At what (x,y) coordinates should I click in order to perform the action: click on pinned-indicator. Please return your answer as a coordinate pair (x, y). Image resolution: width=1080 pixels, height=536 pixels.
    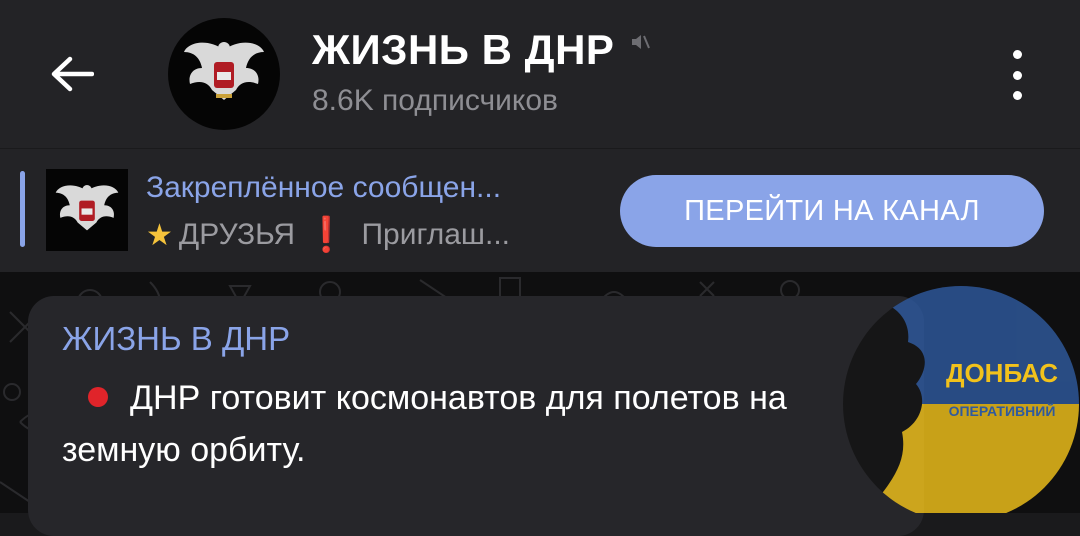
    Looking at the image, I should click on (22, 209).